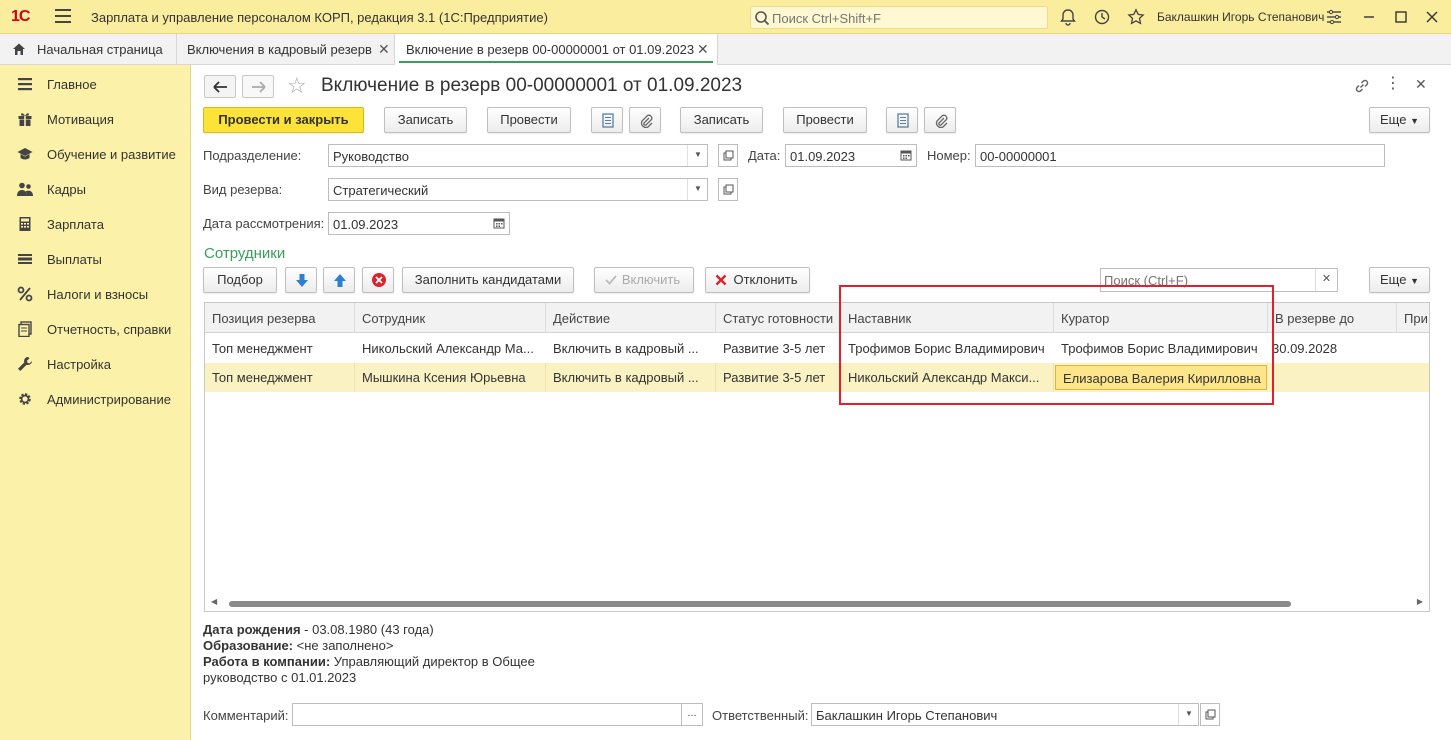 The width and height of the screenshot is (1451, 740). Describe the element at coordinates (1399, 120) in the screenshot. I see `more-actions-button: Еще ▼` at that location.